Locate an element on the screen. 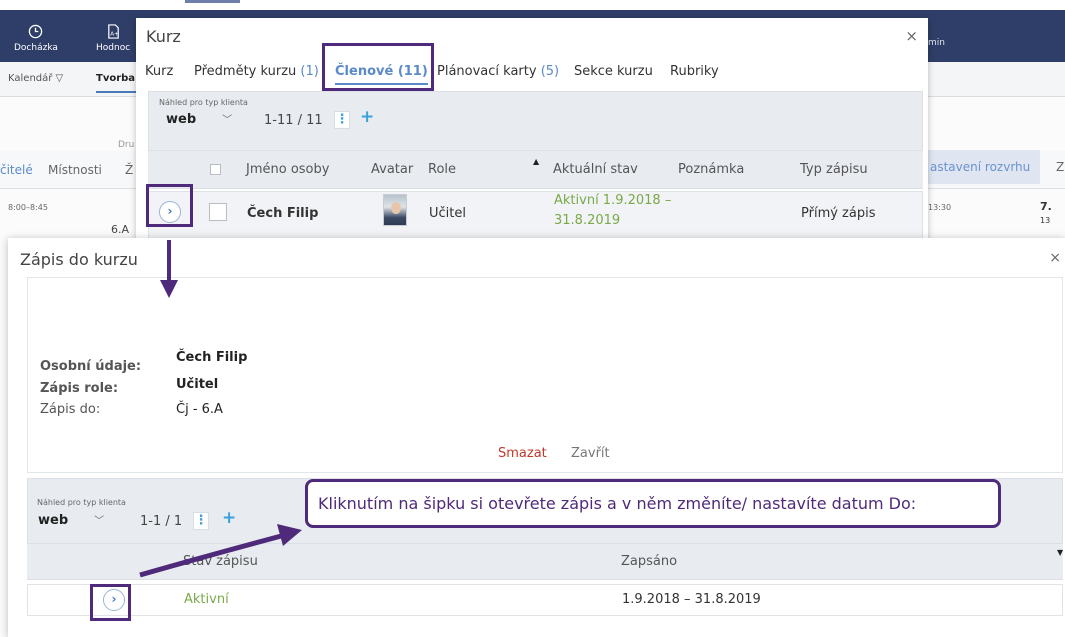 This screenshot has width=1065, height=637. col-role: Role is located at coordinates (442, 169).